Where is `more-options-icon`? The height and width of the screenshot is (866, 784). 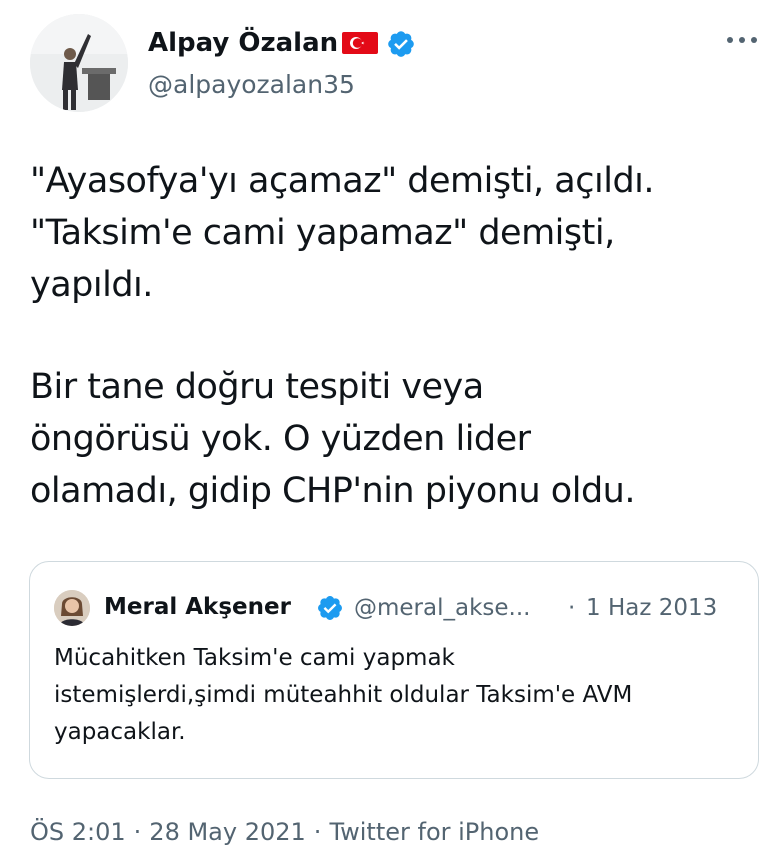
more-options-icon is located at coordinates (742, 40).